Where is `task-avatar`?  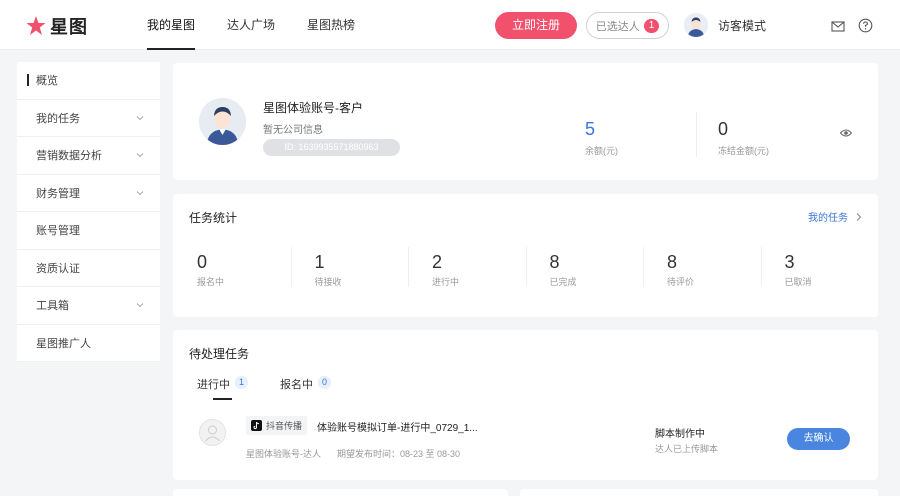 task-avatar is located at coordinates (212, 432).